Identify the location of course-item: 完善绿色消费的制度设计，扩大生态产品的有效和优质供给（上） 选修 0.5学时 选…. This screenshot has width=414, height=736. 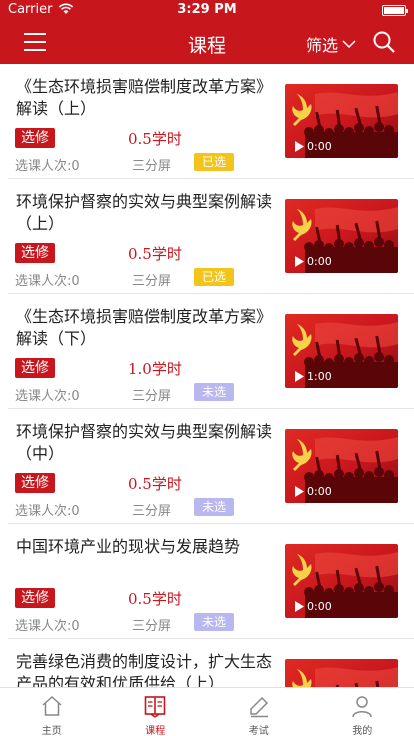
(211, 663).